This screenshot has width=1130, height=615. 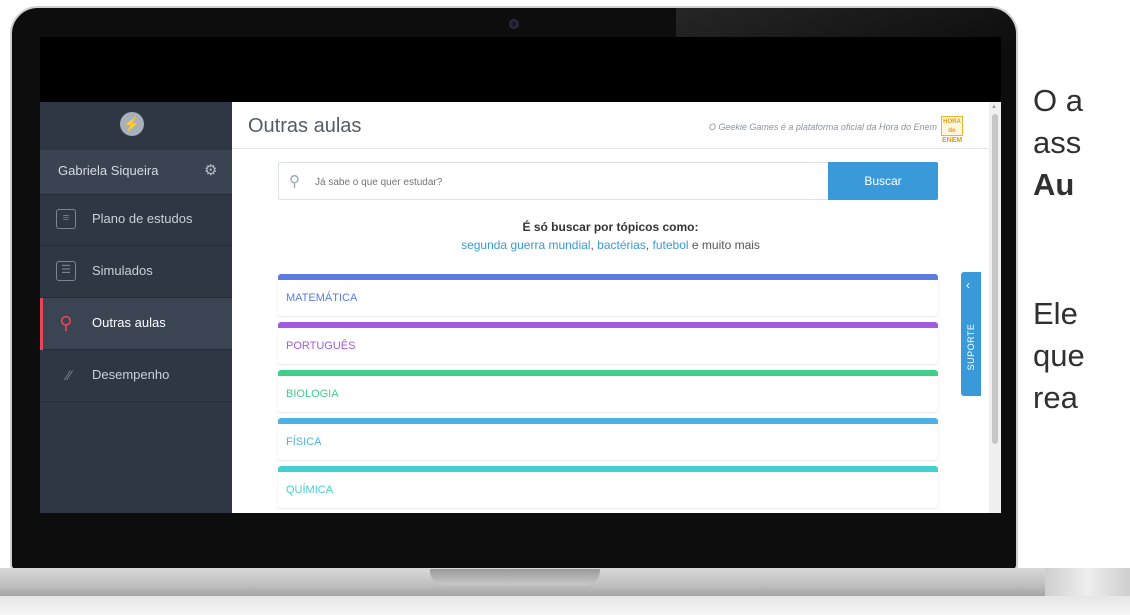 What do you see at coordinates (142, 218) in the screenshot?
I see `sidebar-item-label: Plano de estudos` at bounding box center [142, 218].